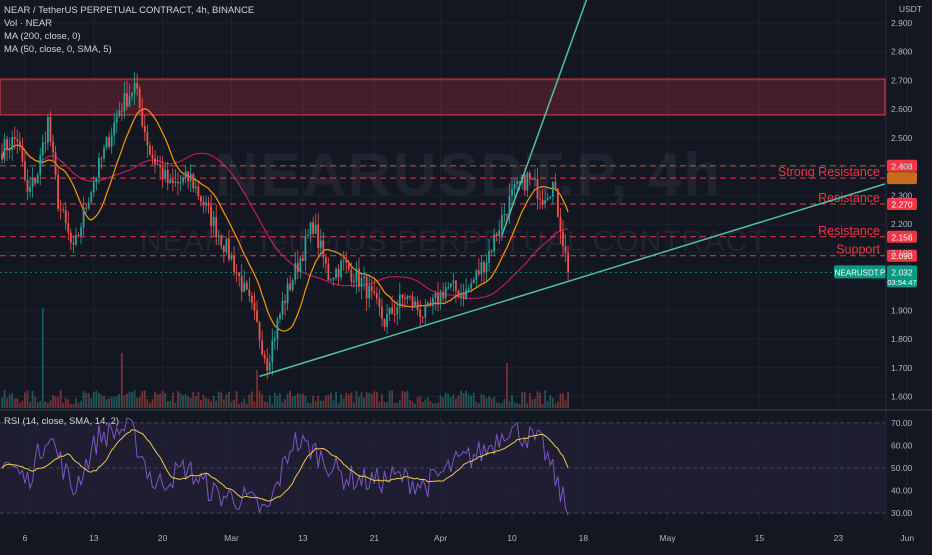 The width and height of the screenshot is (932, 555). I want to click on legend-rsi: RSI (14, close, SMA, 14, 2), so click(61, 421).